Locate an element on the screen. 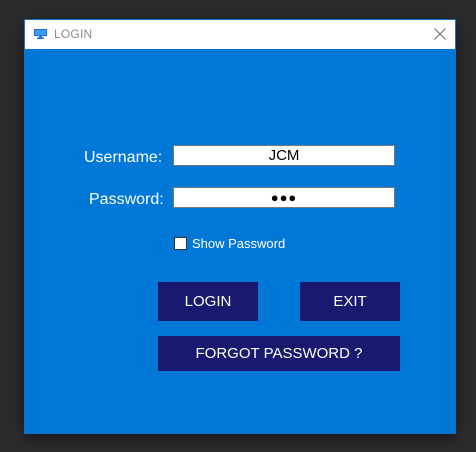  title-bar: LOGIN is located at coordinates (240, 34).